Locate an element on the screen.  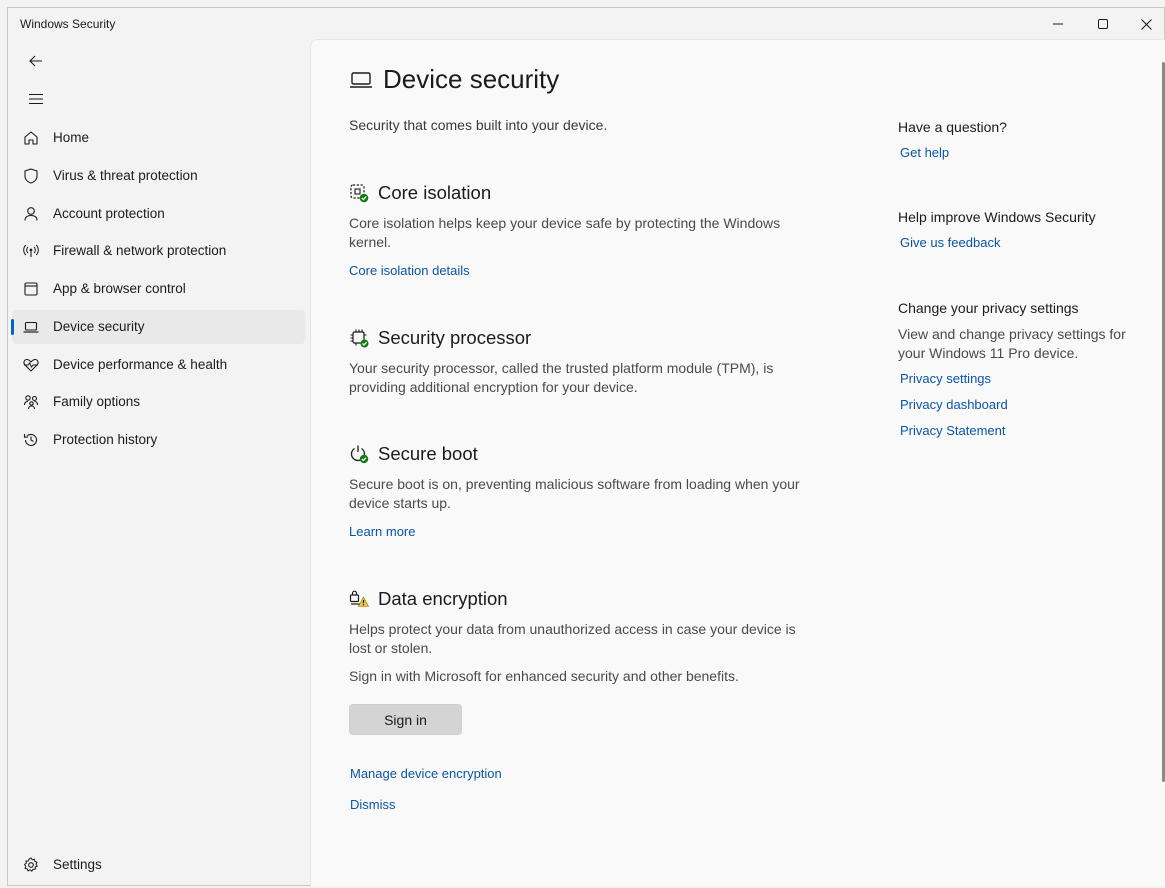
close-icon is located at coordinates (1146, 24).